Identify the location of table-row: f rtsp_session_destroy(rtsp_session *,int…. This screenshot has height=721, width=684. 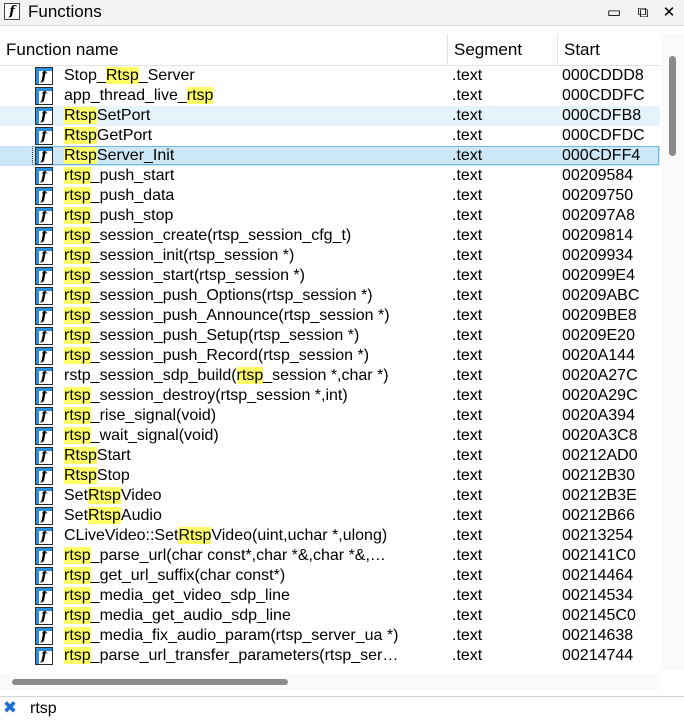
(330, 396).